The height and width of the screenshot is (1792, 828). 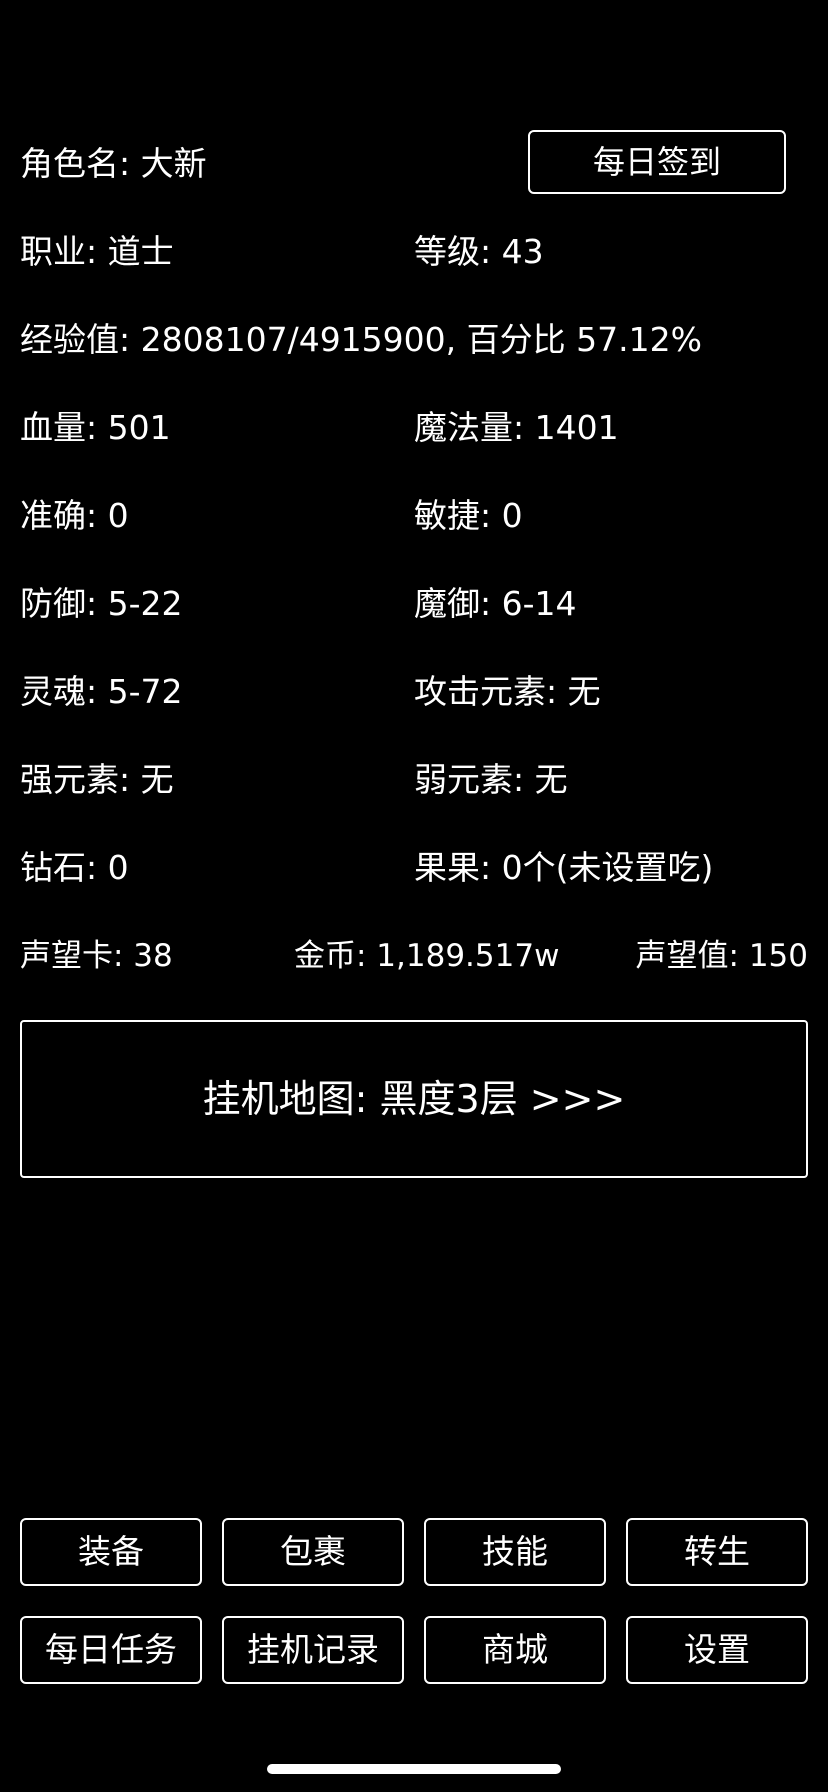 What do you see at coordinates (564, 867) in the screenshot?
I see `fruit-value: 果果: 0个(未设置吃)` at bounding box center [564, 867].